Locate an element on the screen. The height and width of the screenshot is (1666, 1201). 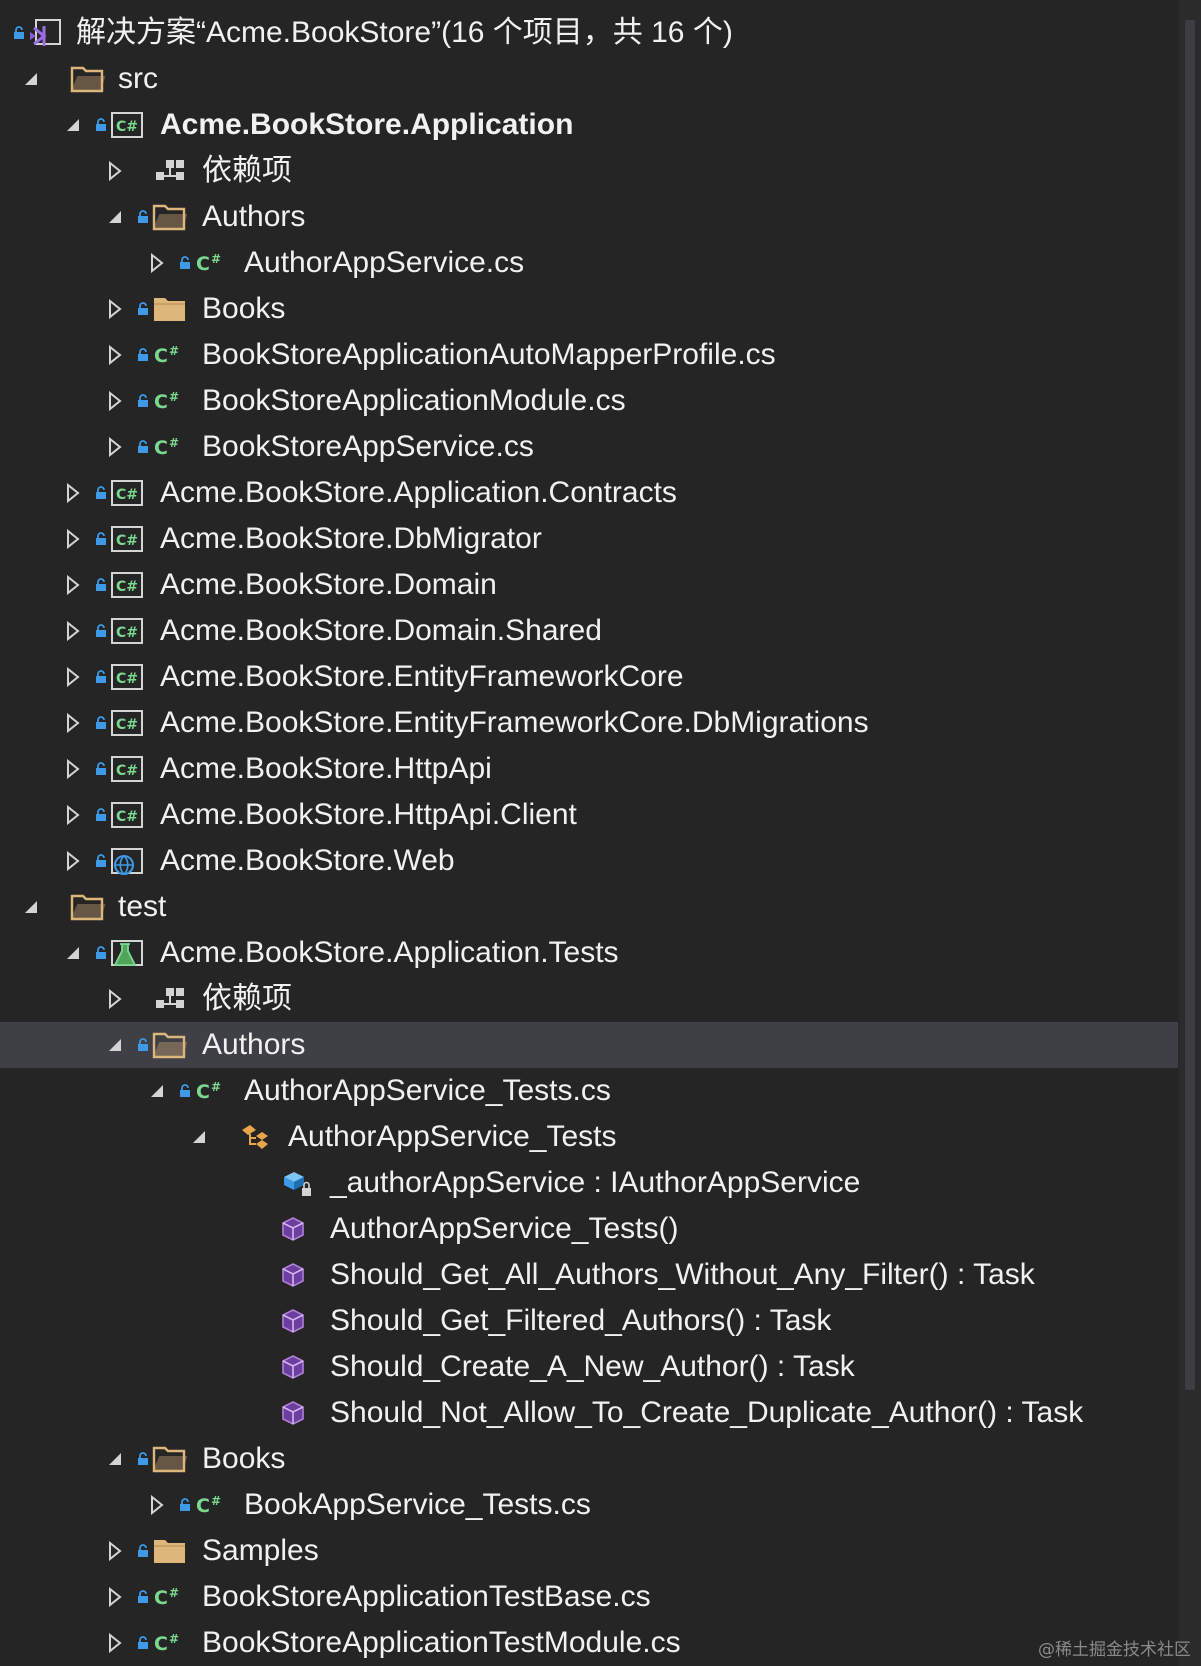
solution-title: 解决方案“Acme.BookStore”(16 个项目，共 16 个) is located at coordinates (404, 32).